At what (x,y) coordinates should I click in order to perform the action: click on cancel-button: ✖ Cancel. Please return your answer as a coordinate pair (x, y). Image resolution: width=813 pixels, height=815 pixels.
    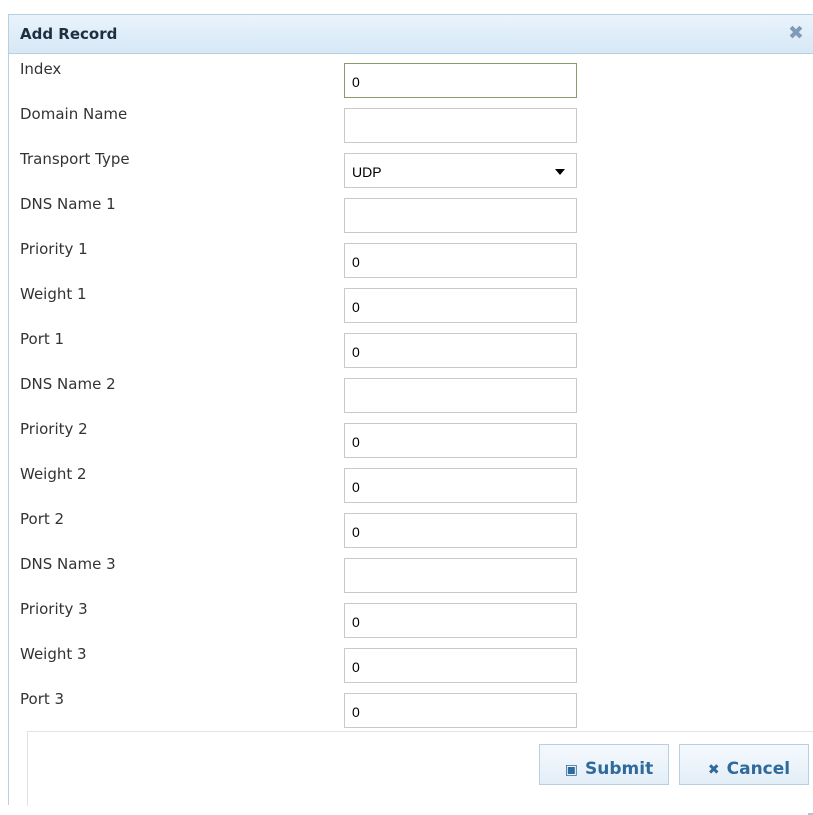
    Looking at the image, I should click on (744, 764).